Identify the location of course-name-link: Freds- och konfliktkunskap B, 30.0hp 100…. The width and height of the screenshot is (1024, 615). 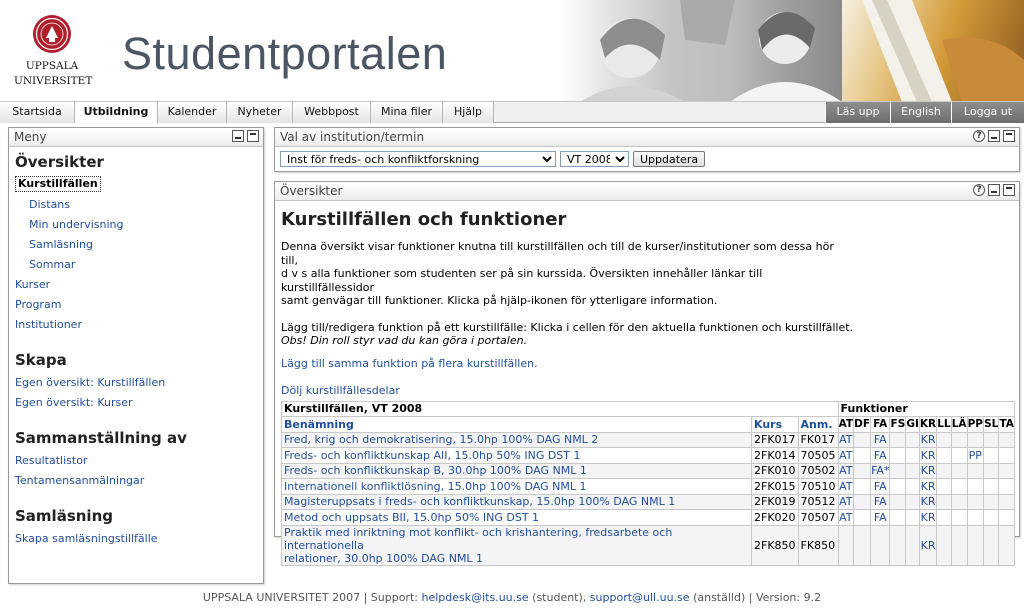
(435, 470).